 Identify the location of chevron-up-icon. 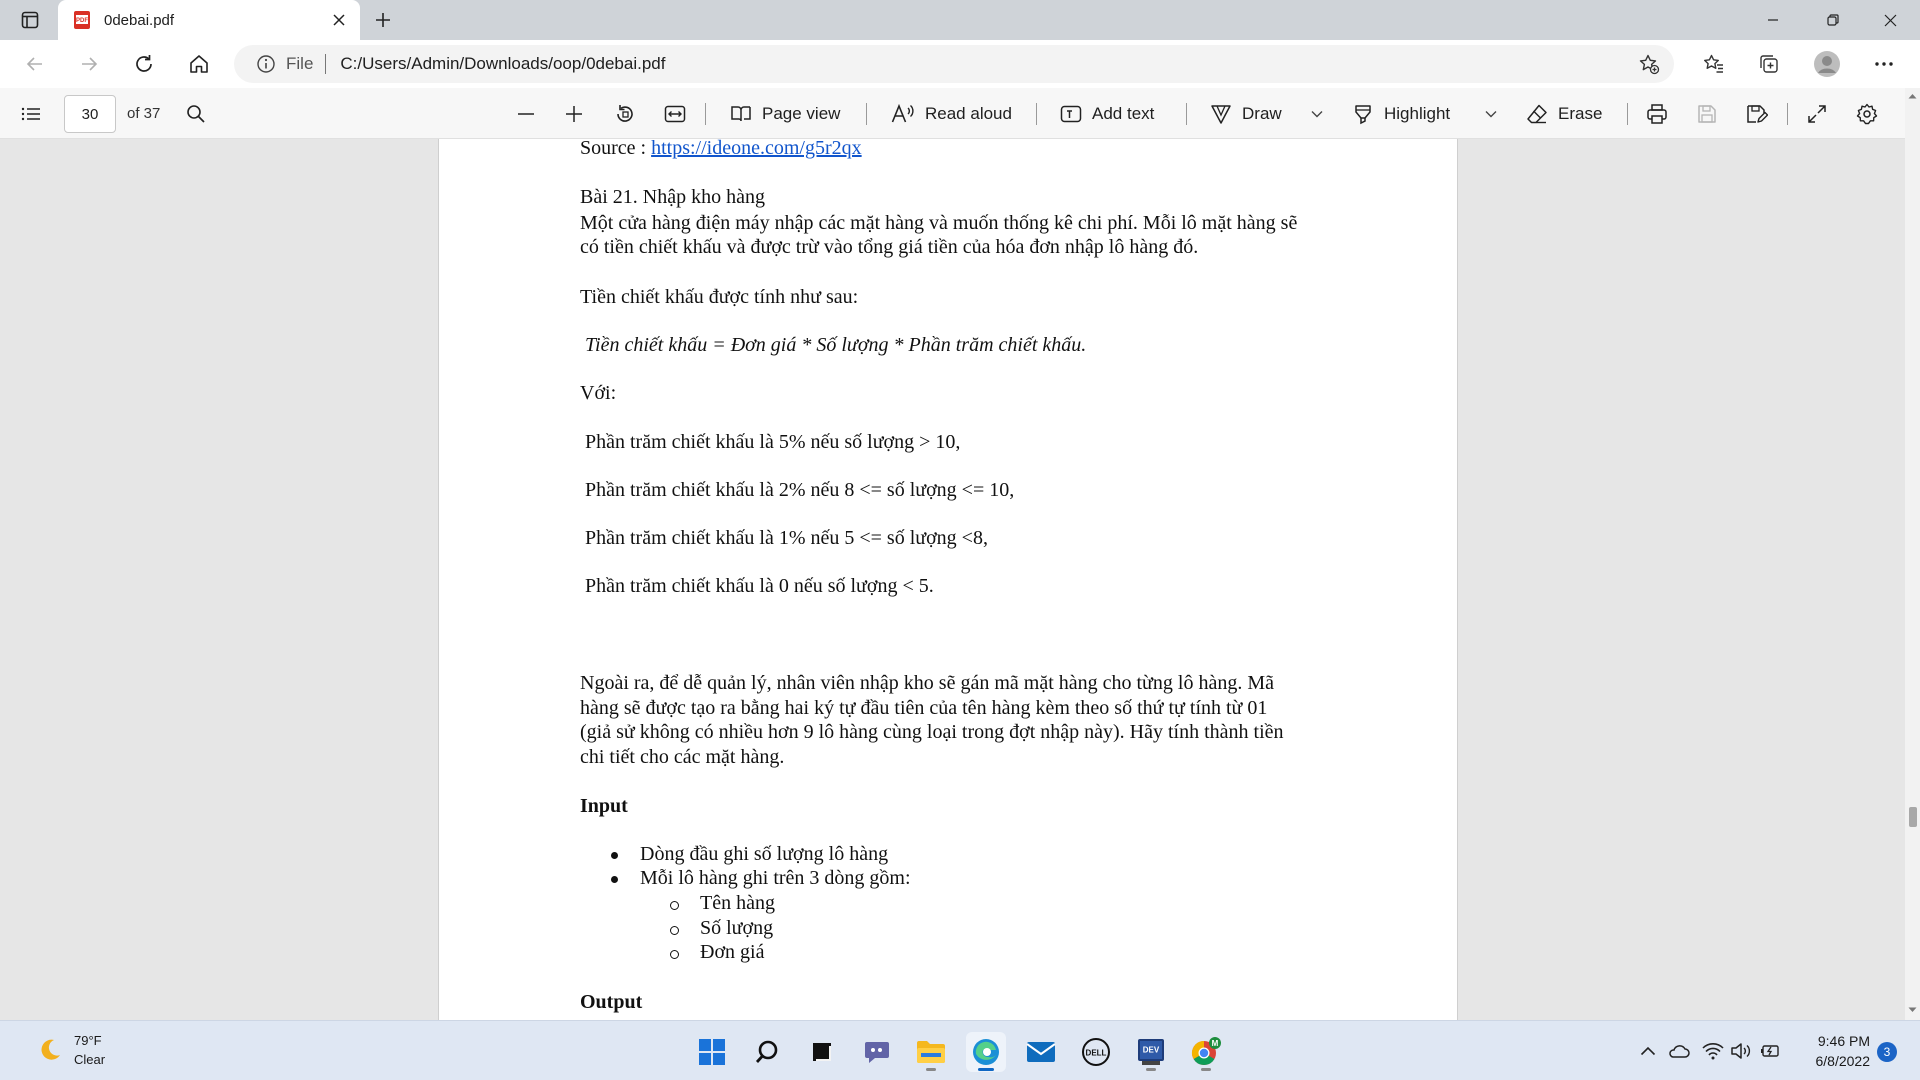
(1648, 1051).